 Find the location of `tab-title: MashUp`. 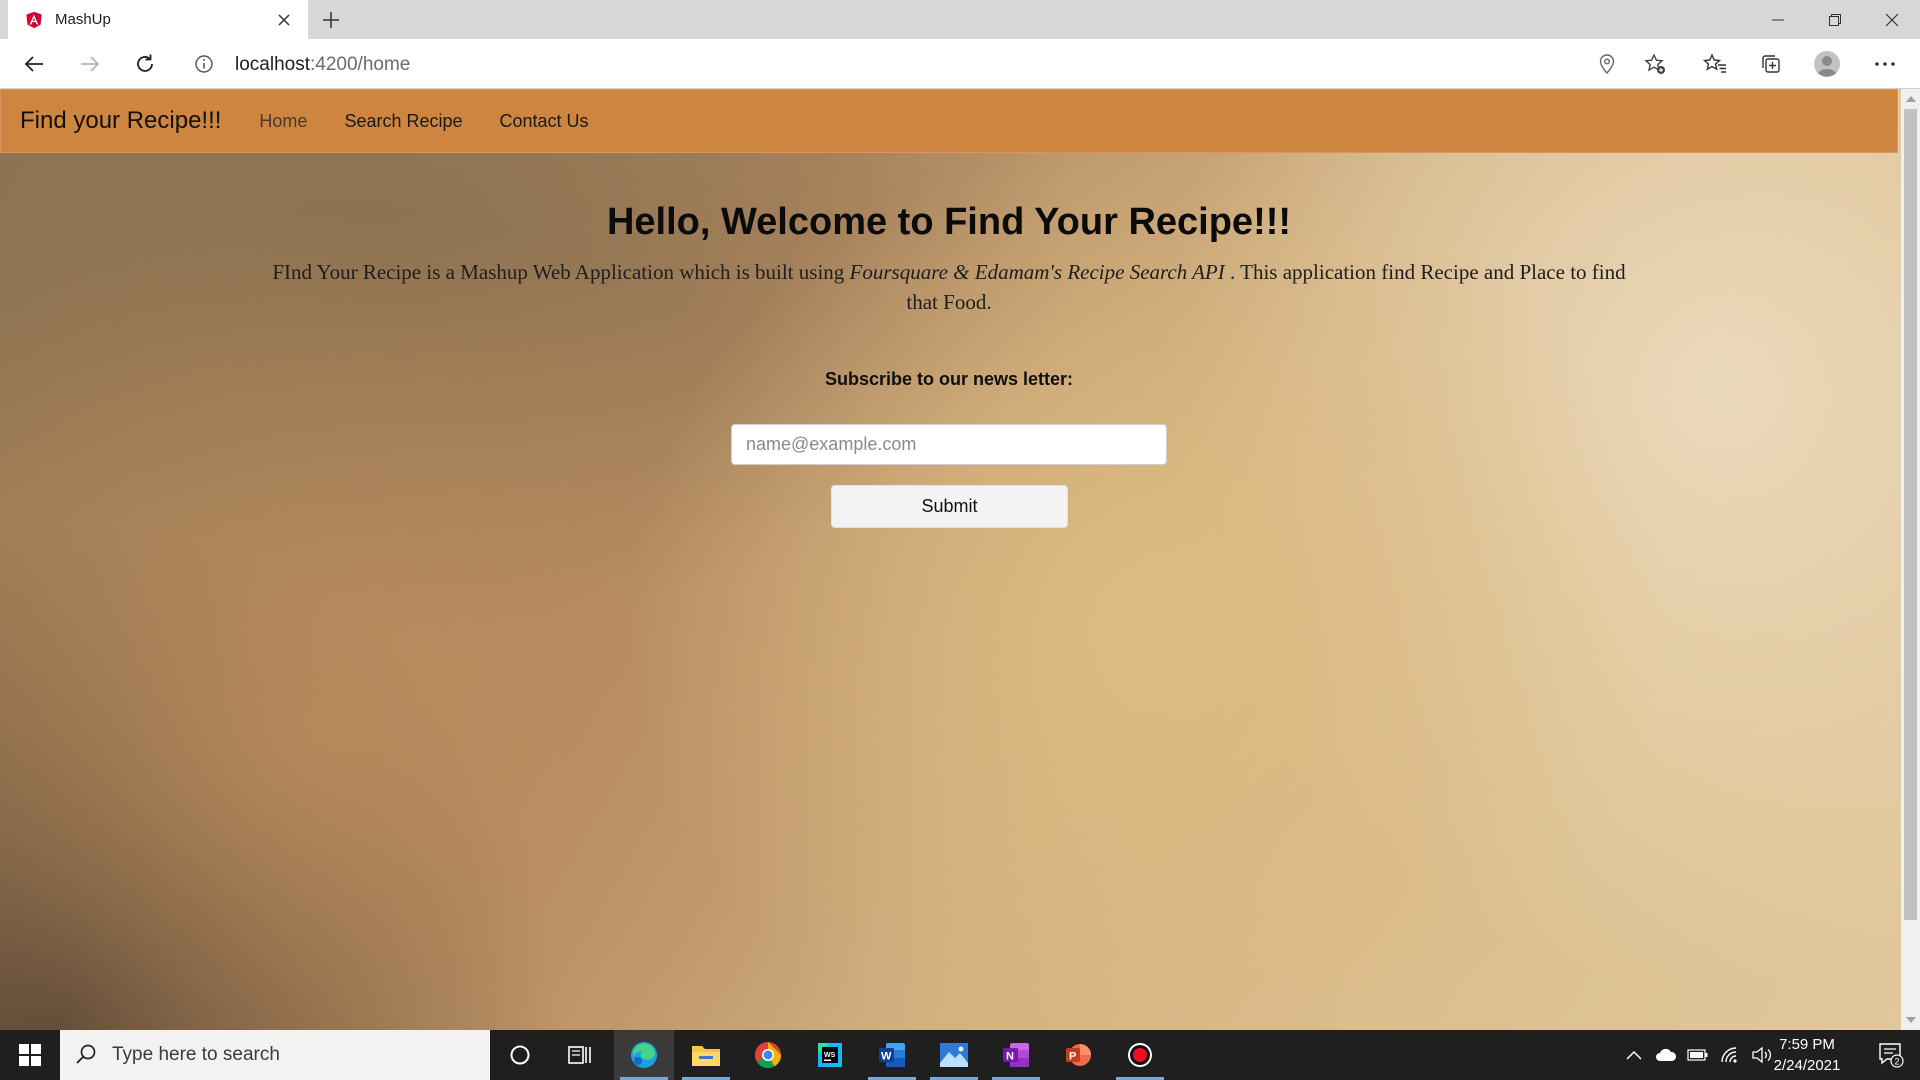

tab-title: MashUp is located at coordinates (83, 19).